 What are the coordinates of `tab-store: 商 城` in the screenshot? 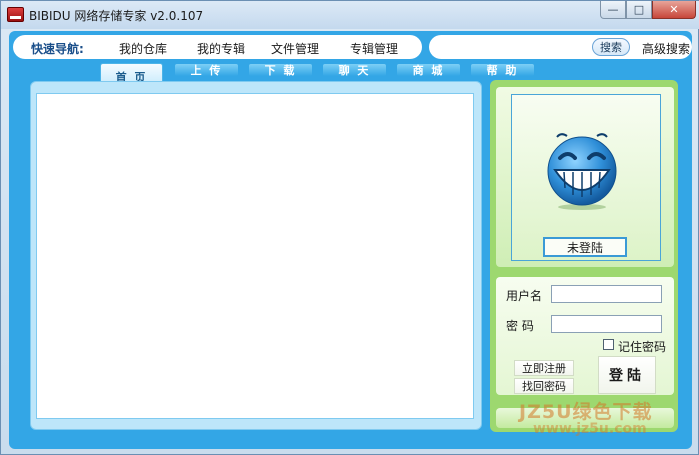 It's located at (428, 70).